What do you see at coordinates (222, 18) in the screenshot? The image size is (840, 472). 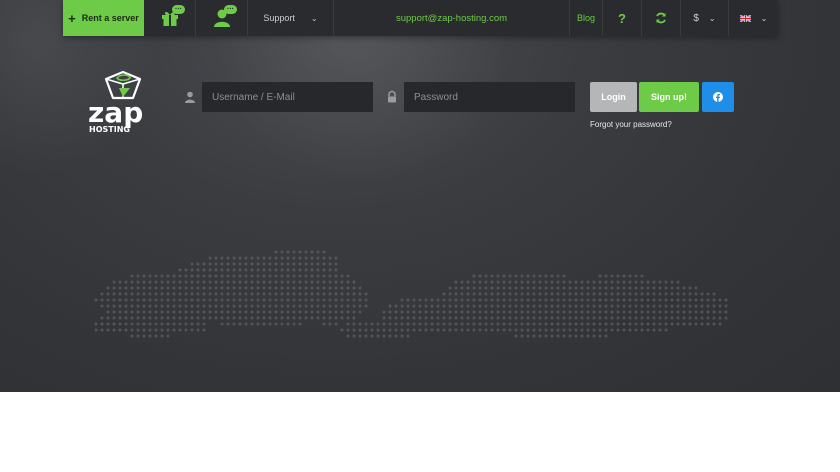 I see `account-button: ···` at bounding box center [222, 18].